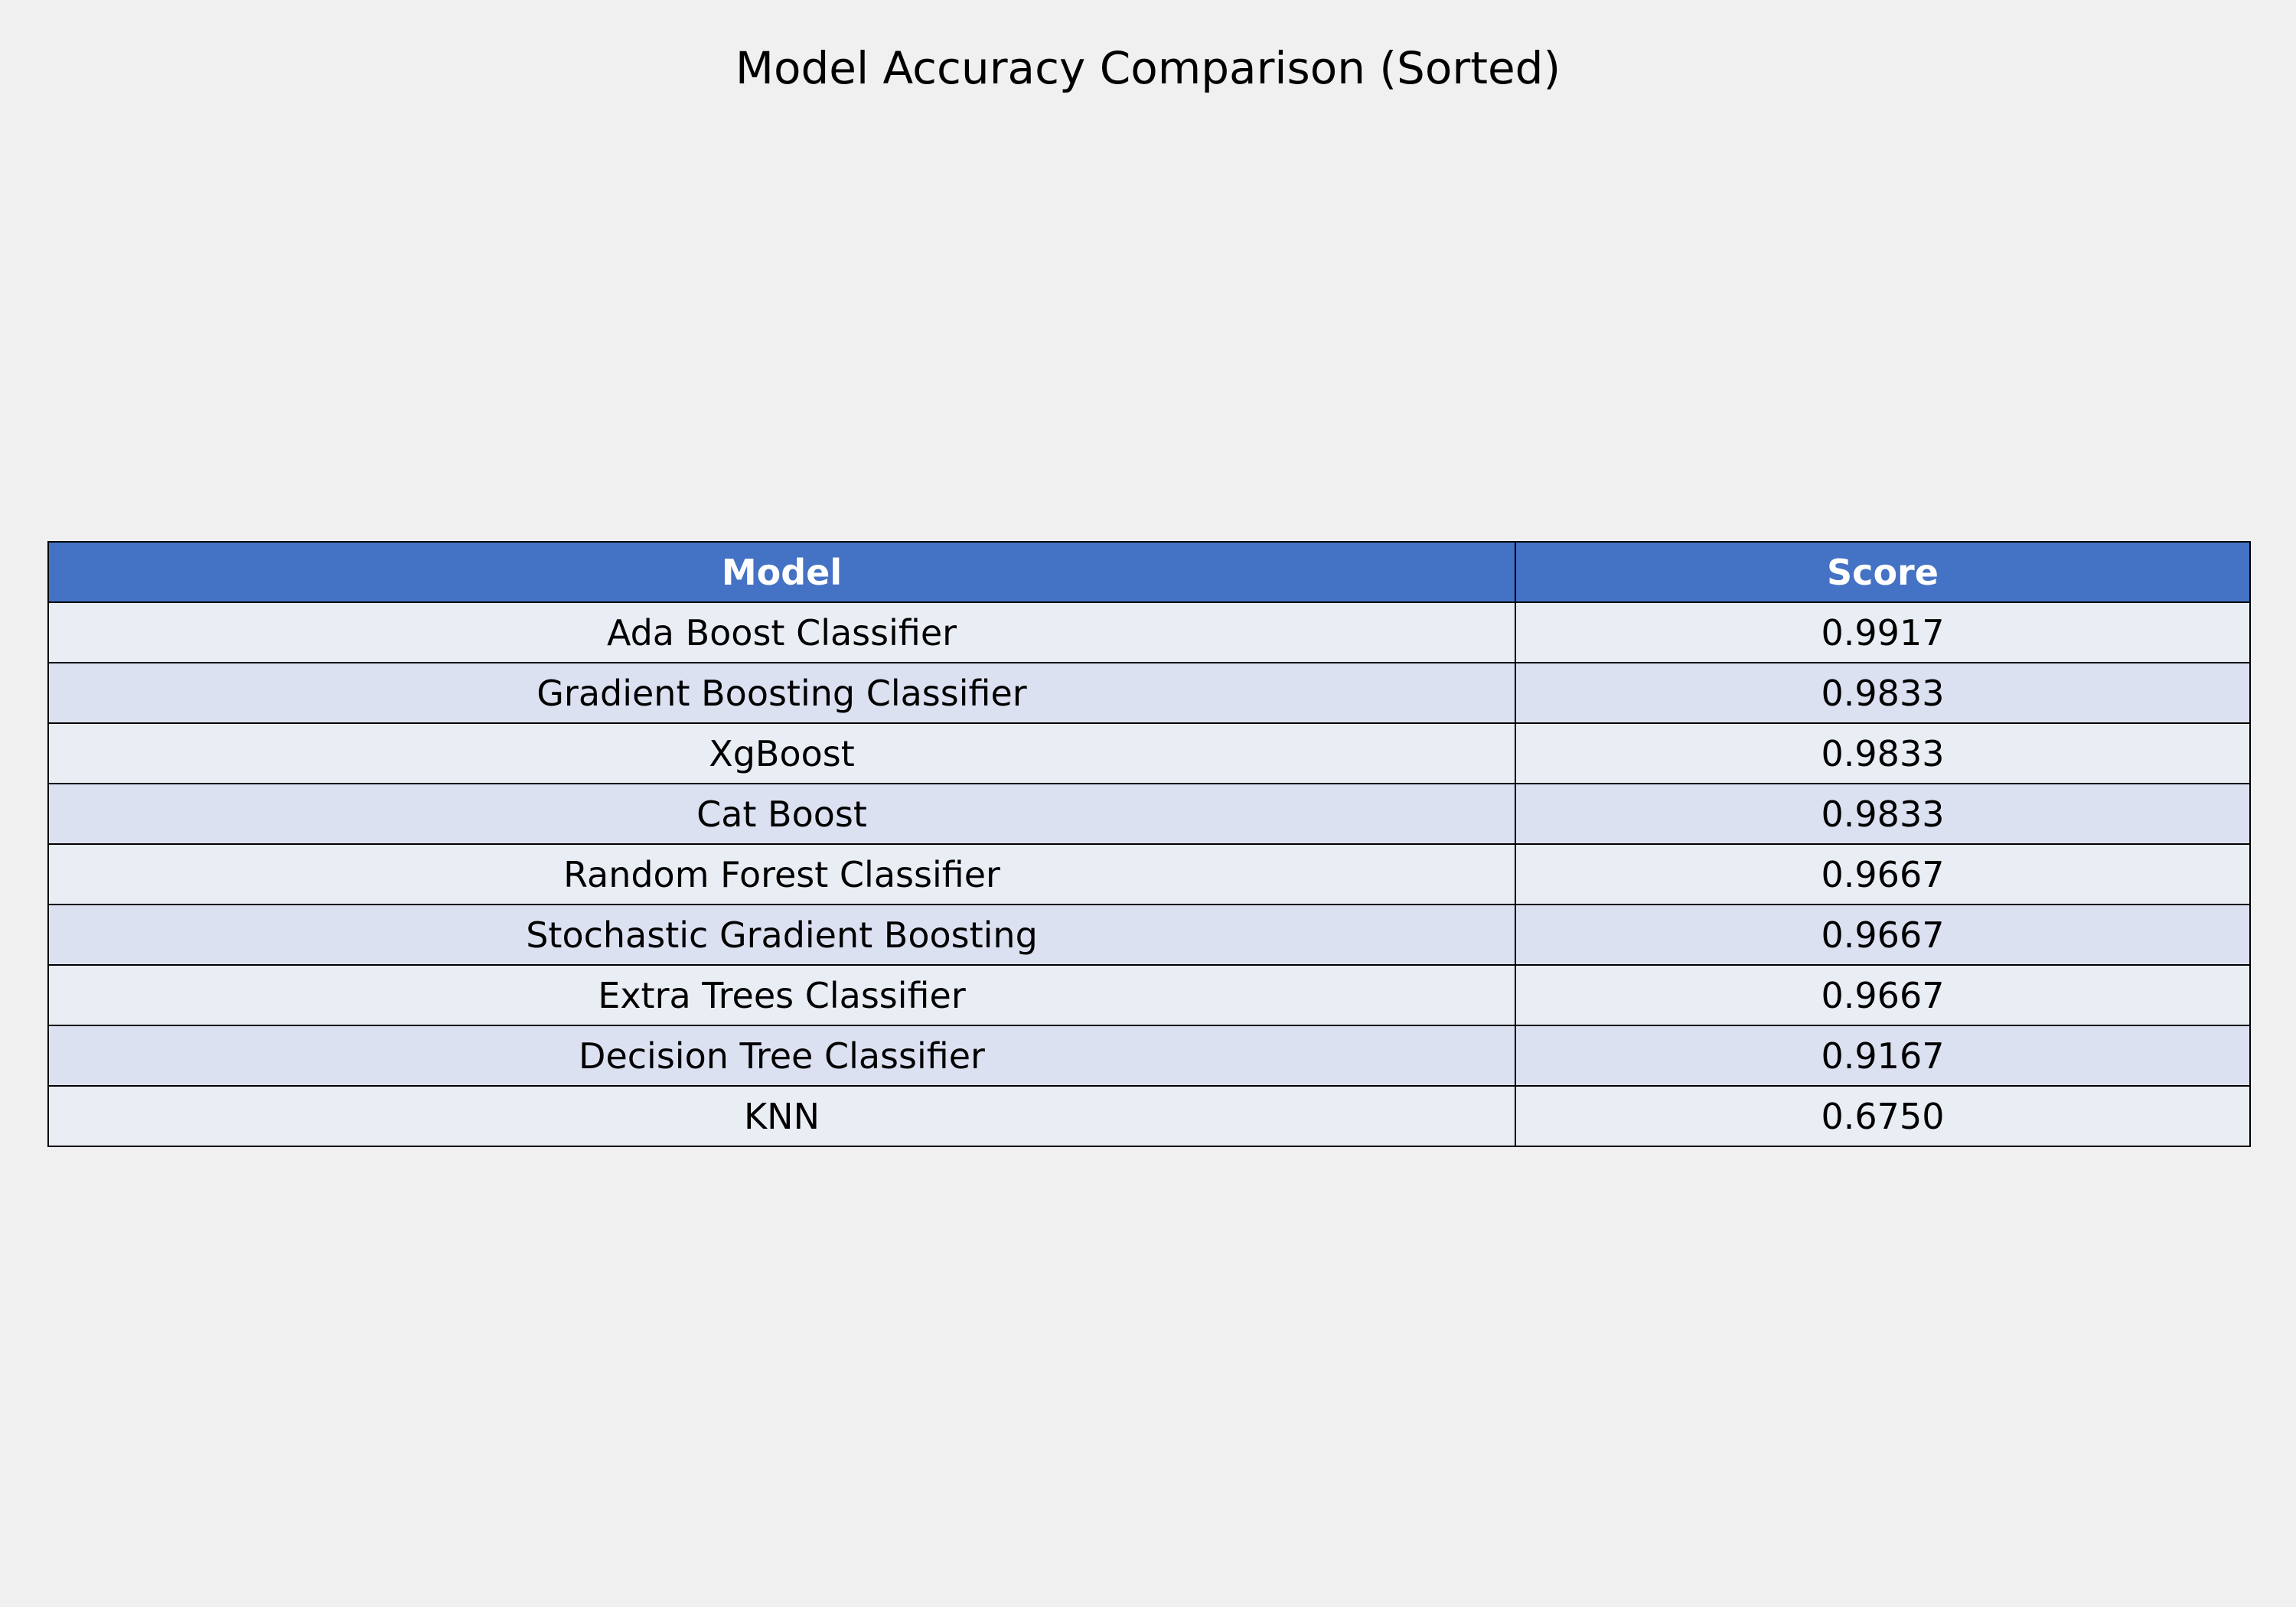  I want to click on column-header-score: Score, so click(1883, 572).